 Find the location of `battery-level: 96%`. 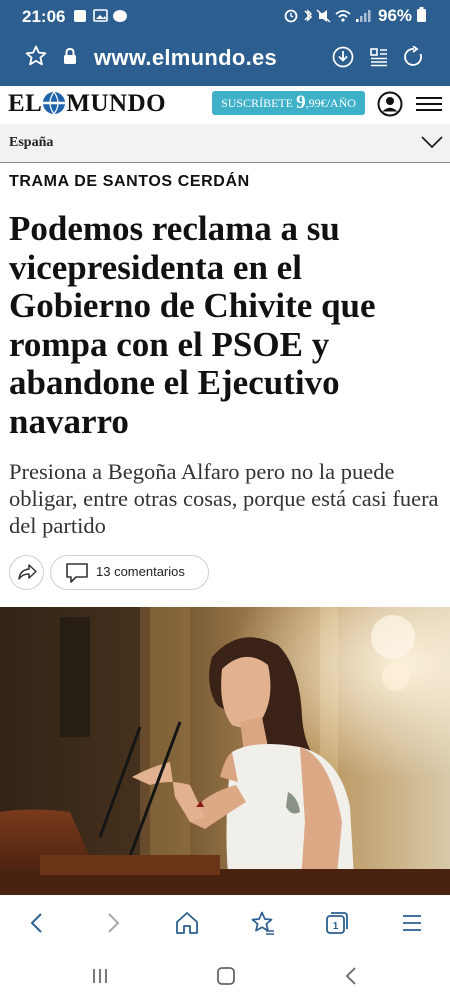

battery-level: 96% is located at coordinates (402, 16).